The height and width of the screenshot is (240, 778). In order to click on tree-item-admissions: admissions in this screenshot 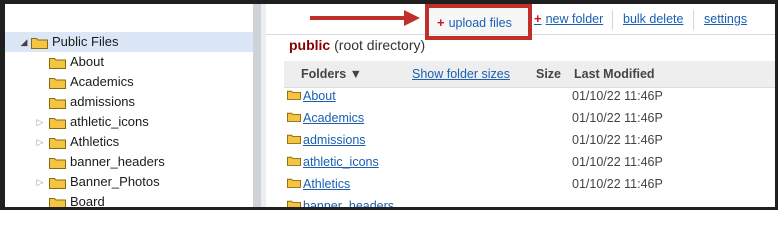, I will do `click(92, 102)`.